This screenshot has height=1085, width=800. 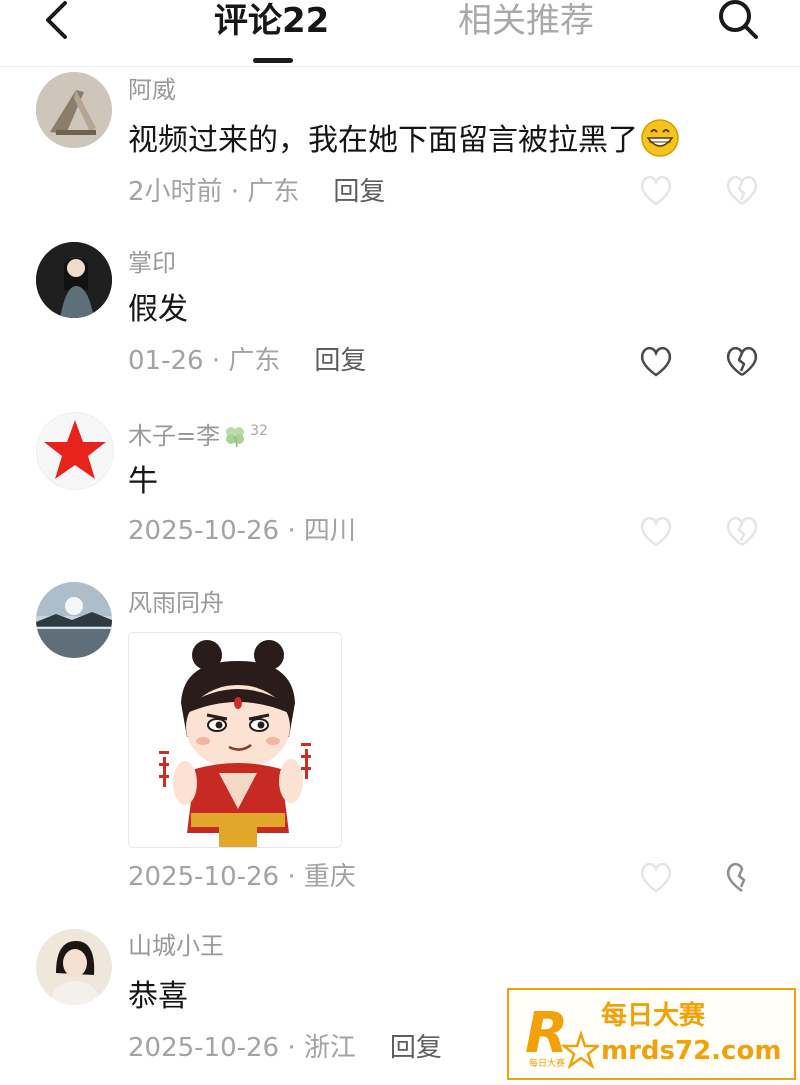 I want to click on top-bar: 评论22 相关推荐, so click(x=400, y=33).